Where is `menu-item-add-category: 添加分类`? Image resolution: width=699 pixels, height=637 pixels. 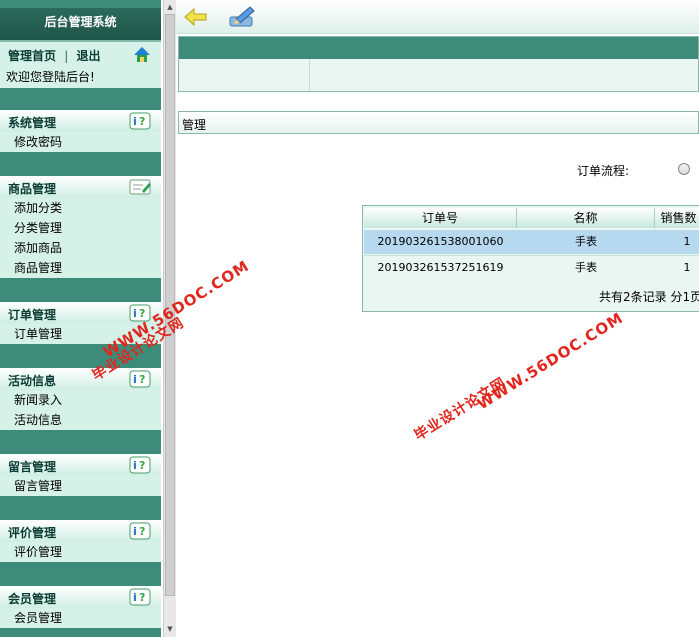
menu-item-add-category: 添加分类 is located at coordinates (80, 208).